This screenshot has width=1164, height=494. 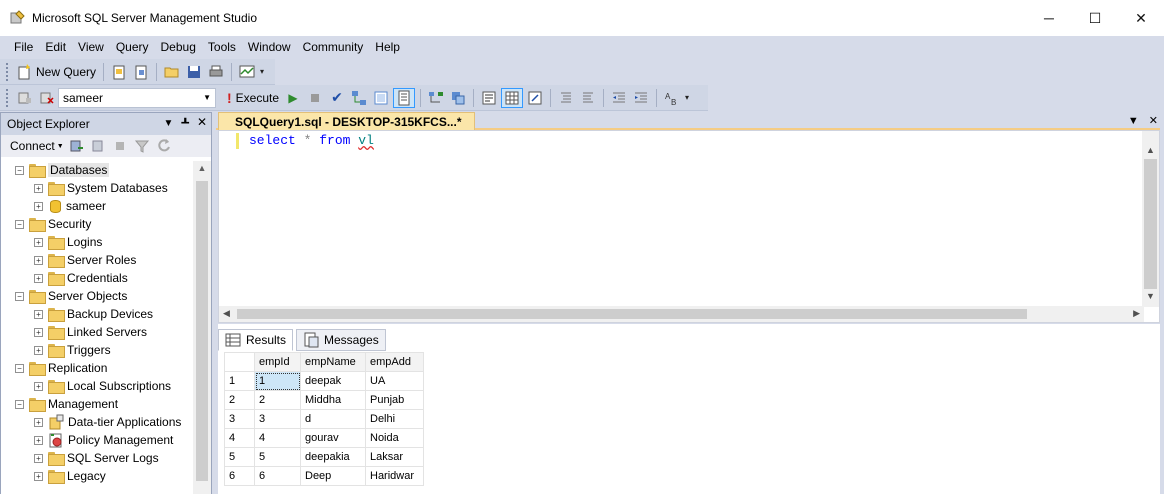 I want to click on row-number-cell: 1, so click(x=239, y=381).